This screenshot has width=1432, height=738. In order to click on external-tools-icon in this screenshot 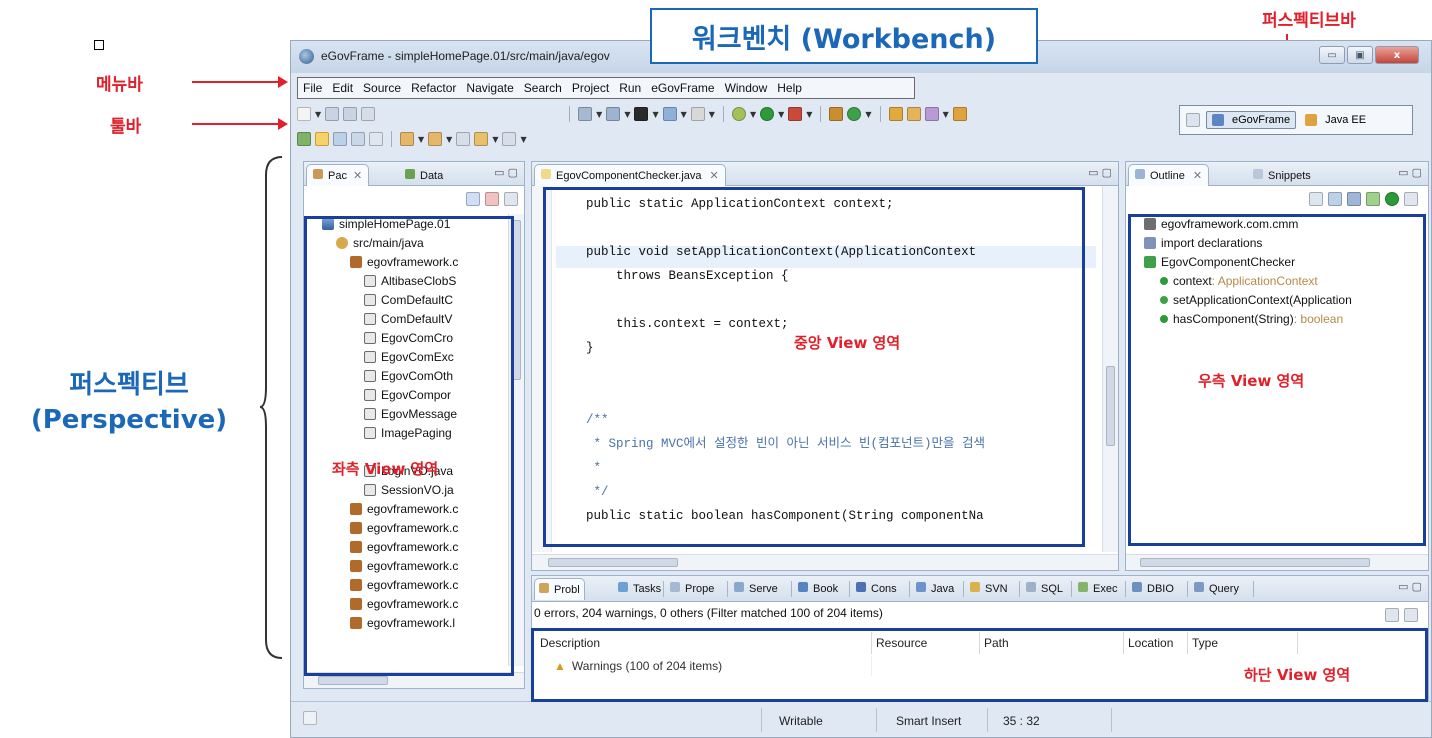, I will do `click(795, 114)`.